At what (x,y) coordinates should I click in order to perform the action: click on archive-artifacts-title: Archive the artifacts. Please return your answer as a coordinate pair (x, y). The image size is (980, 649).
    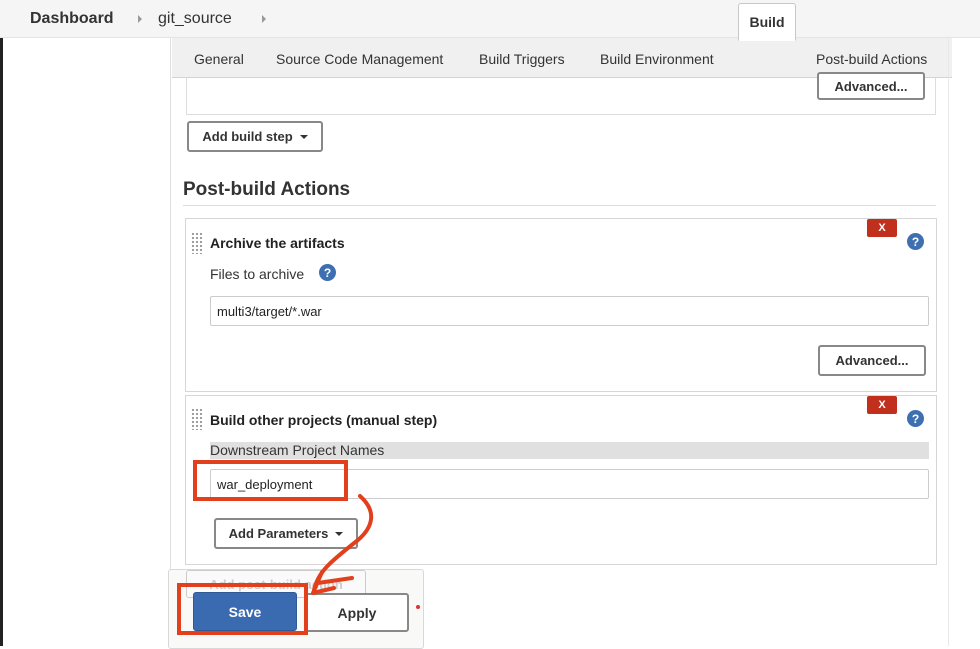
    Looking at the image, I should click on (277, 243).